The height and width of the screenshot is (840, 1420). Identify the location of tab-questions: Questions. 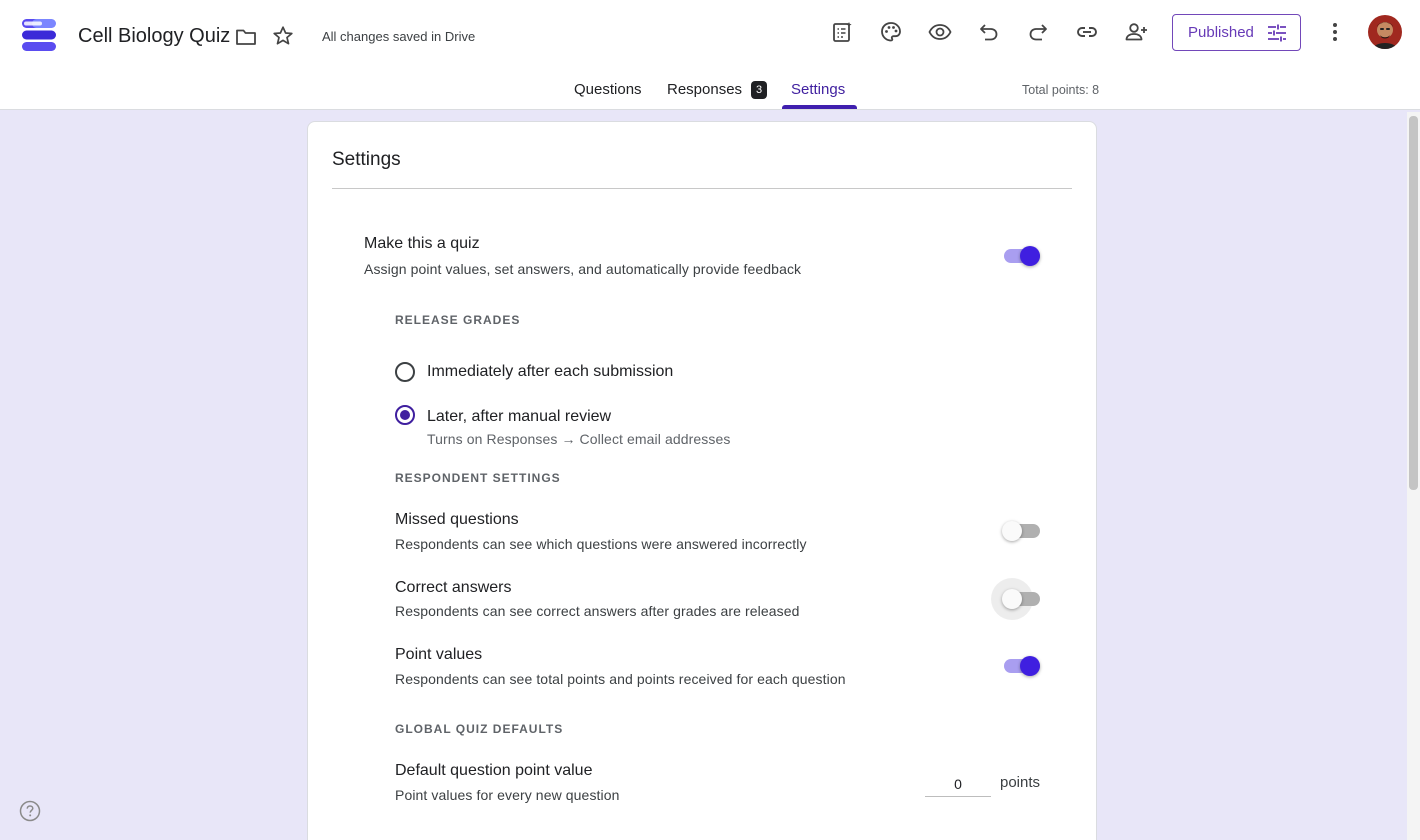
(608, 89).